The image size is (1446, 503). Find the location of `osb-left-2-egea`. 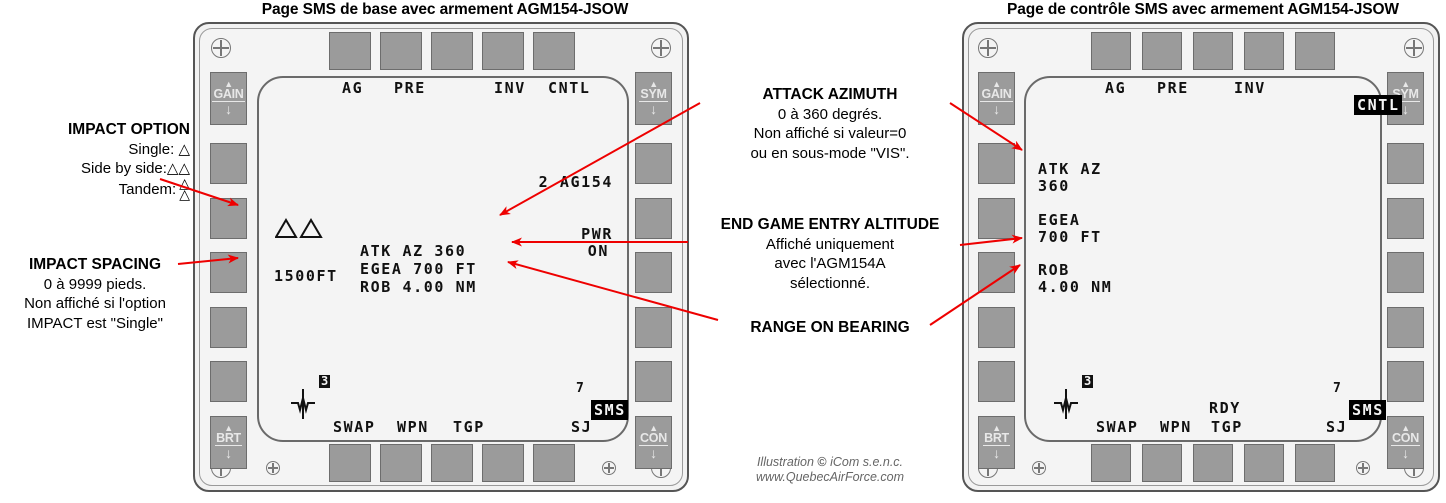

osb-left-2-egea is located at coordinates (996, 218).